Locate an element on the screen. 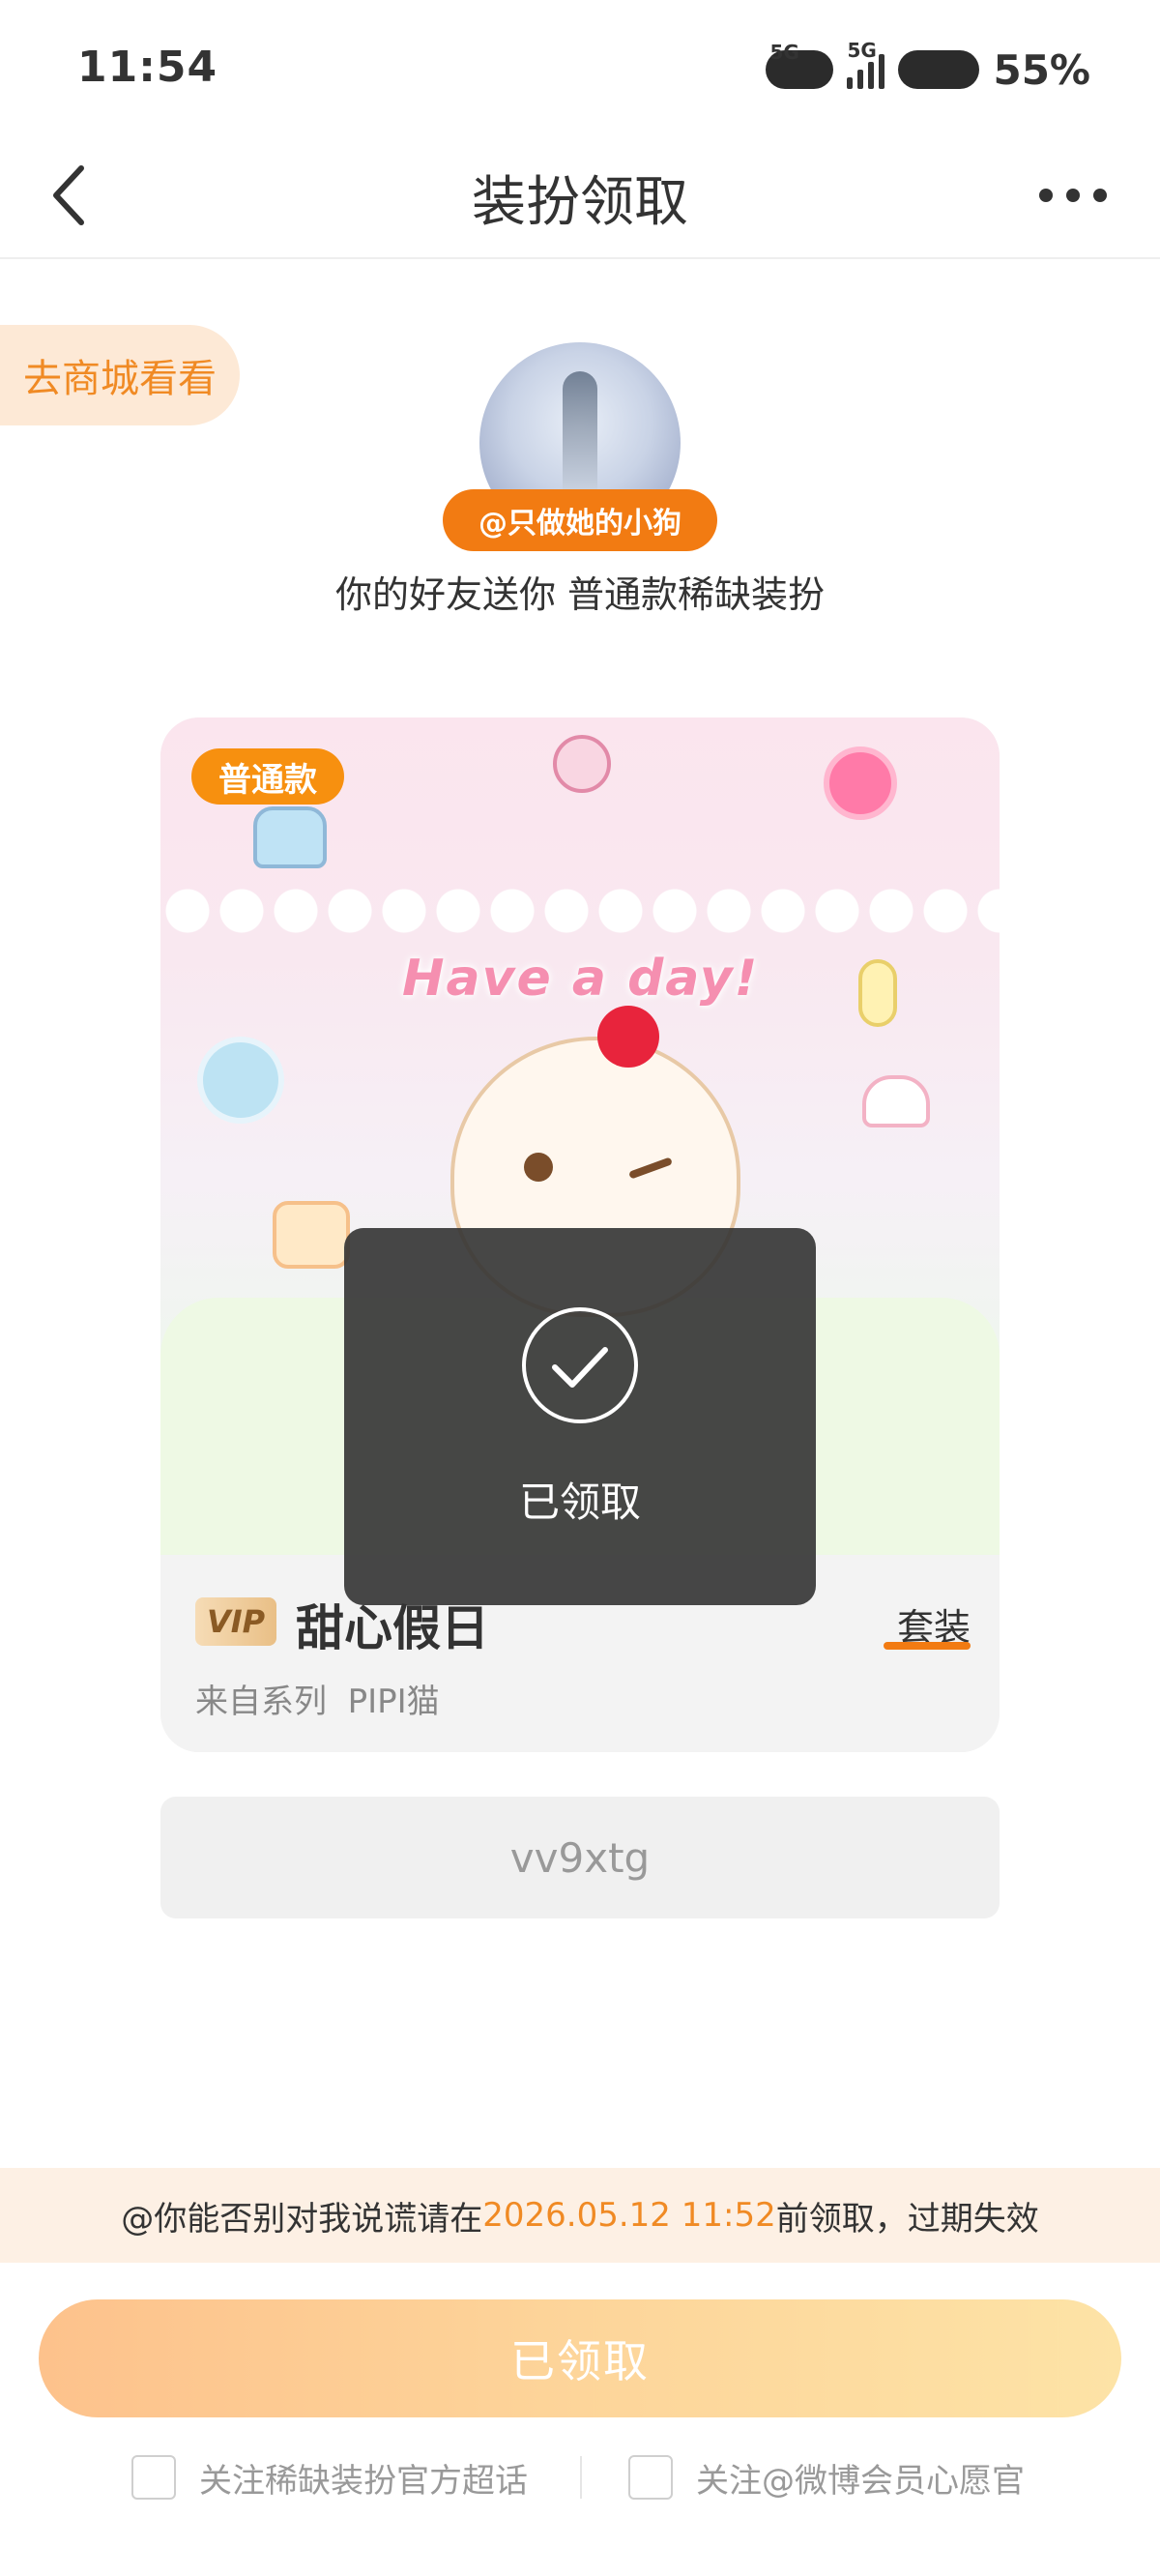  follow-option-supertopic: 关注稀缺装扮官方超话 is located at coordinates (329, 2477).